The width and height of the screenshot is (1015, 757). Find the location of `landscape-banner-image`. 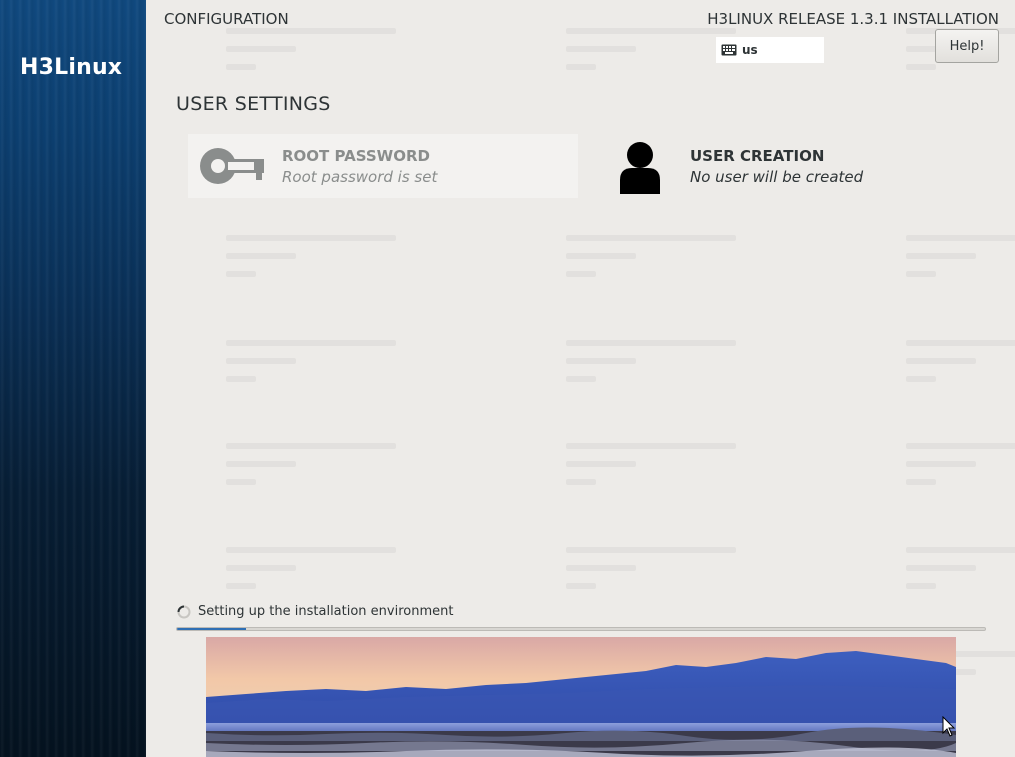

landscape-banner-image is located at coordinates (581, 697).